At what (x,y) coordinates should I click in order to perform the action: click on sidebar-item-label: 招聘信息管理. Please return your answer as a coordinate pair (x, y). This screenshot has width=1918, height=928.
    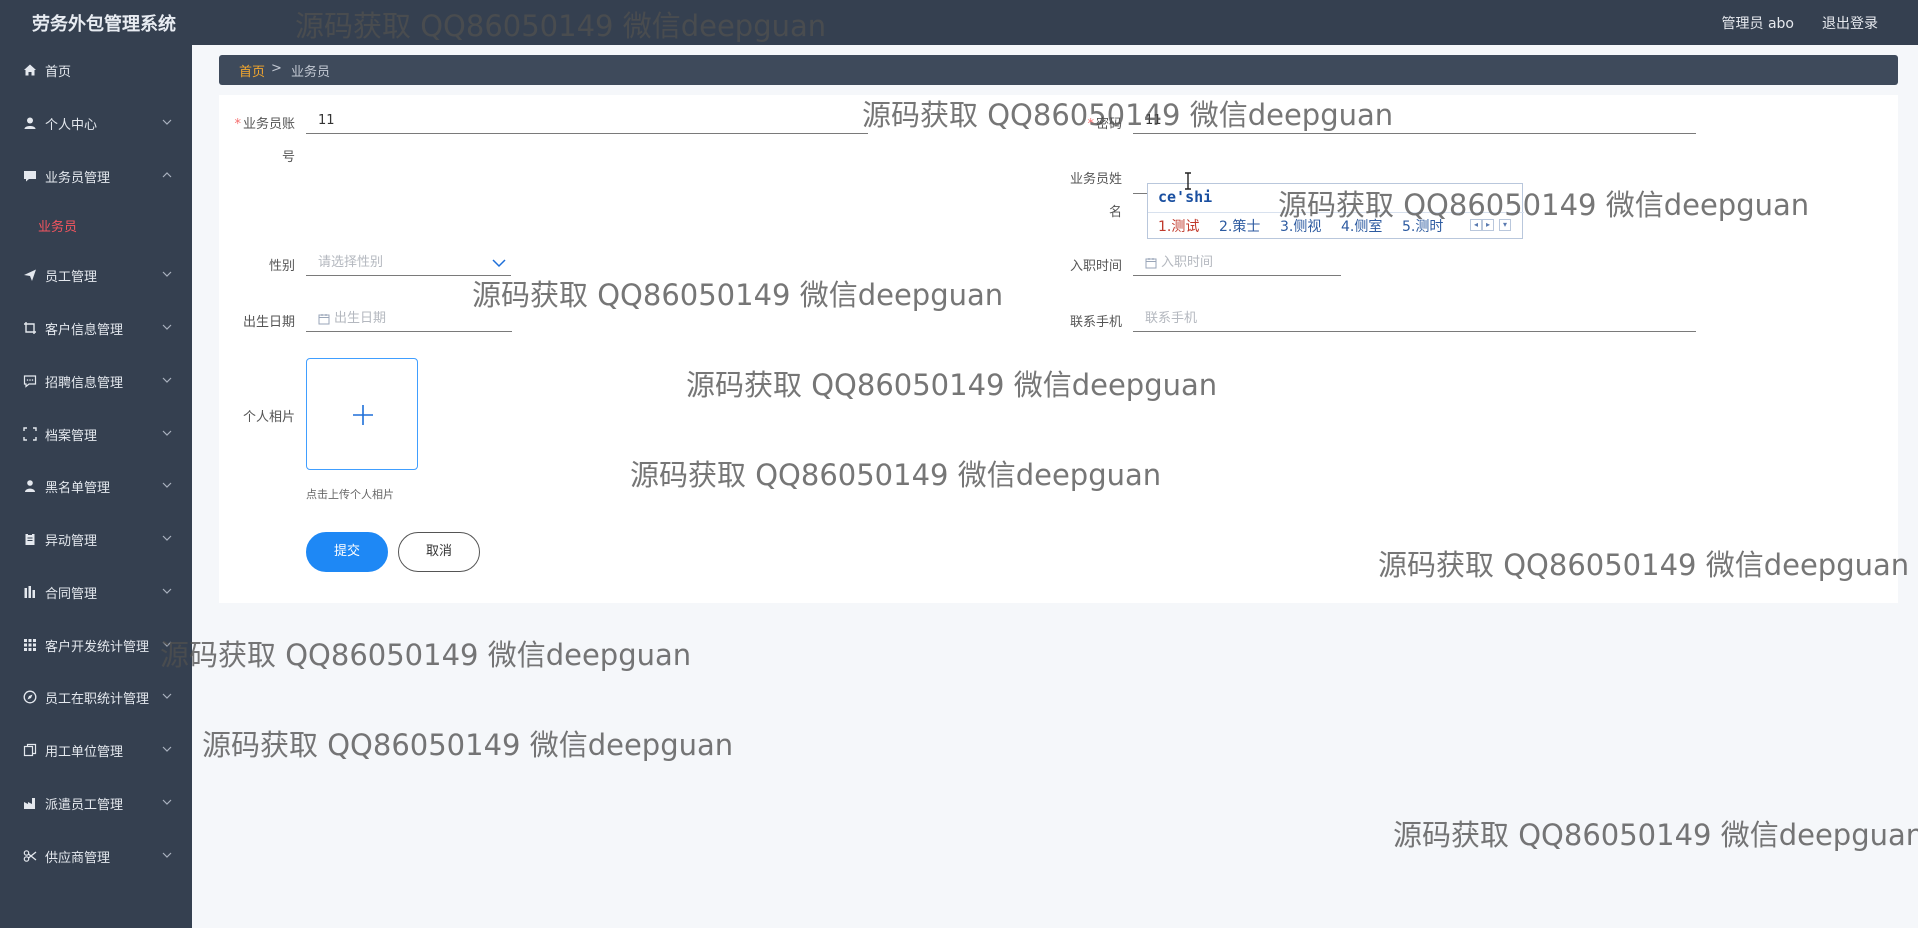
    Looking at the image, I should click on (84, 383).